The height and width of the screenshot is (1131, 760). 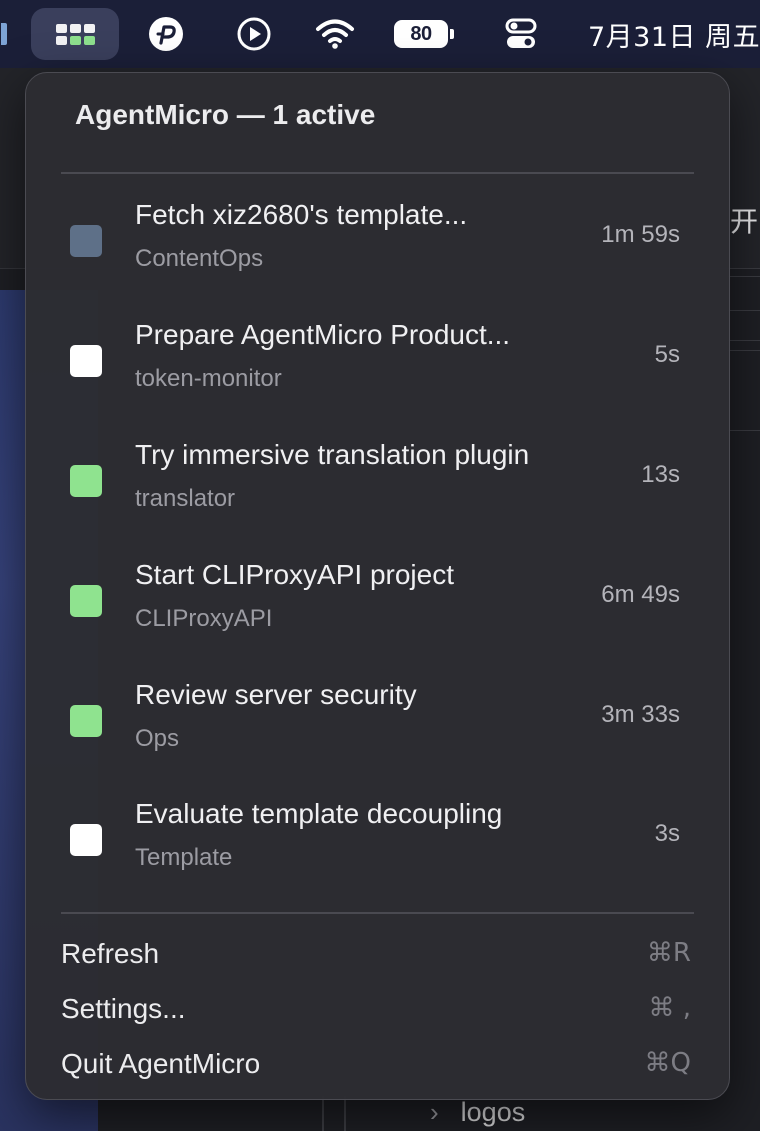 I want to click on wifi-icon, so click(x=335, y=34).